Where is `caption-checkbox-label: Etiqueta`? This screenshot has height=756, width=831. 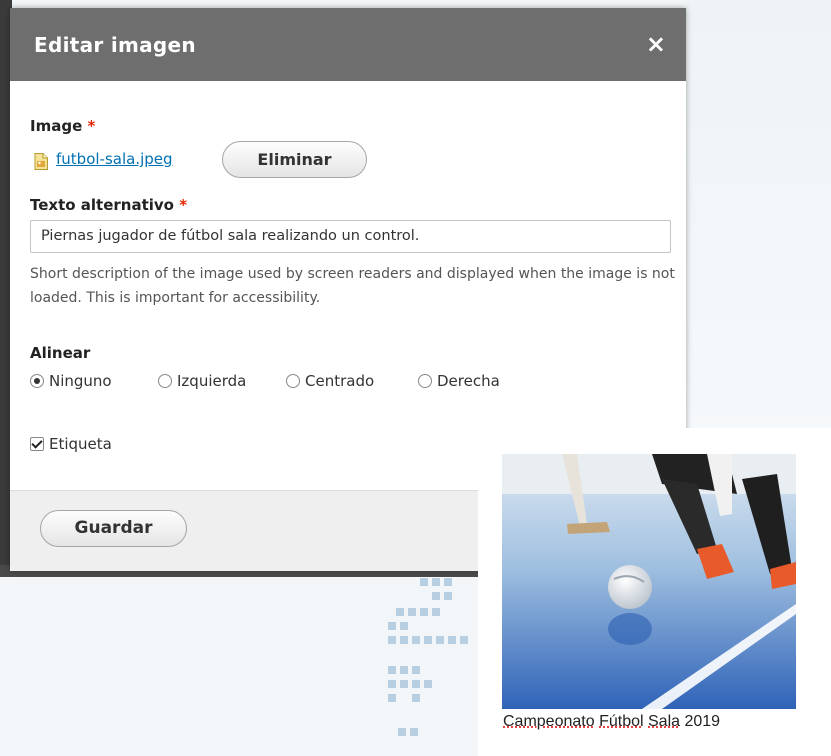
caption-checkbox-label: Etiqueta is located at coordinates (80, 444).